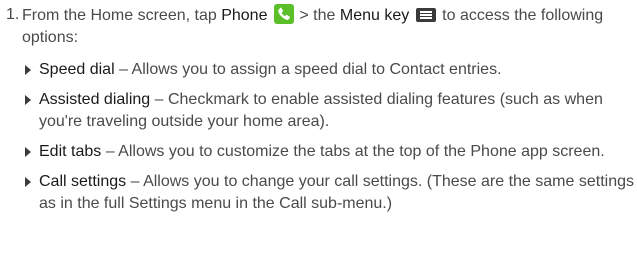 Image resolution: width=637 pixels, height=271 pixels. I want to click on option-term: Speed dial, so click(77, 69).